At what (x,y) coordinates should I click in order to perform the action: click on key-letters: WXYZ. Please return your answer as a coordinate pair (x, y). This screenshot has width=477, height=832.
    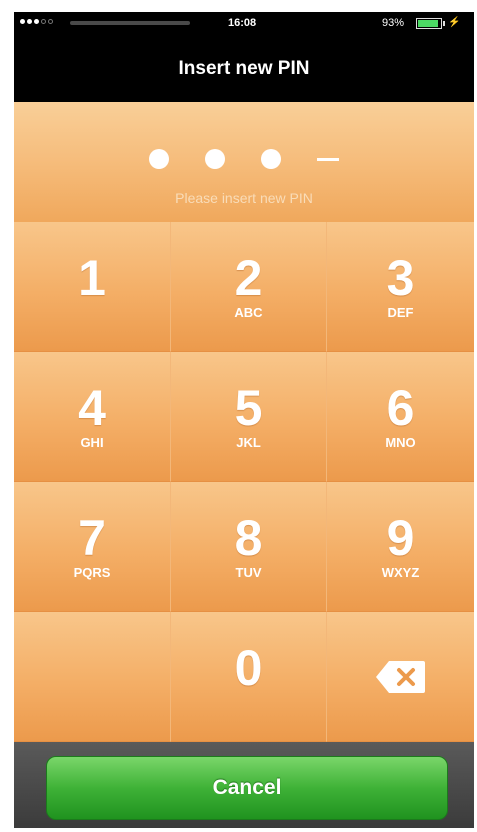
    Looking at the image, I should click on (400, 572).